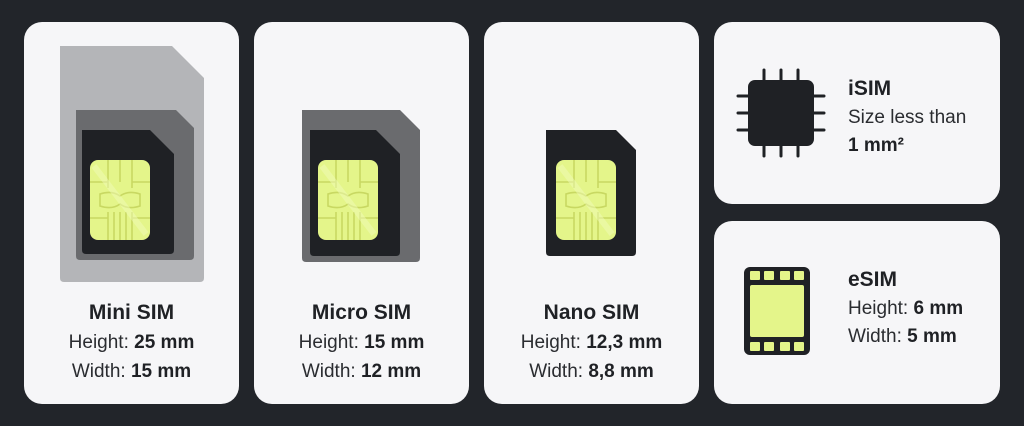 This screenshot has height=426, width=1024. I want to click on sim-name: Nano SIM, so click(591, 312).